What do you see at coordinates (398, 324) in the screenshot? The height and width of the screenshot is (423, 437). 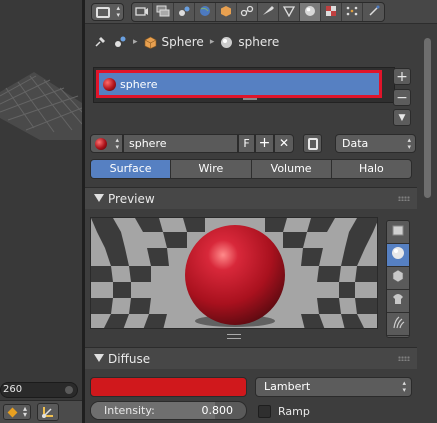 I see `preview-type-hair` at bounding box center [398, 324].